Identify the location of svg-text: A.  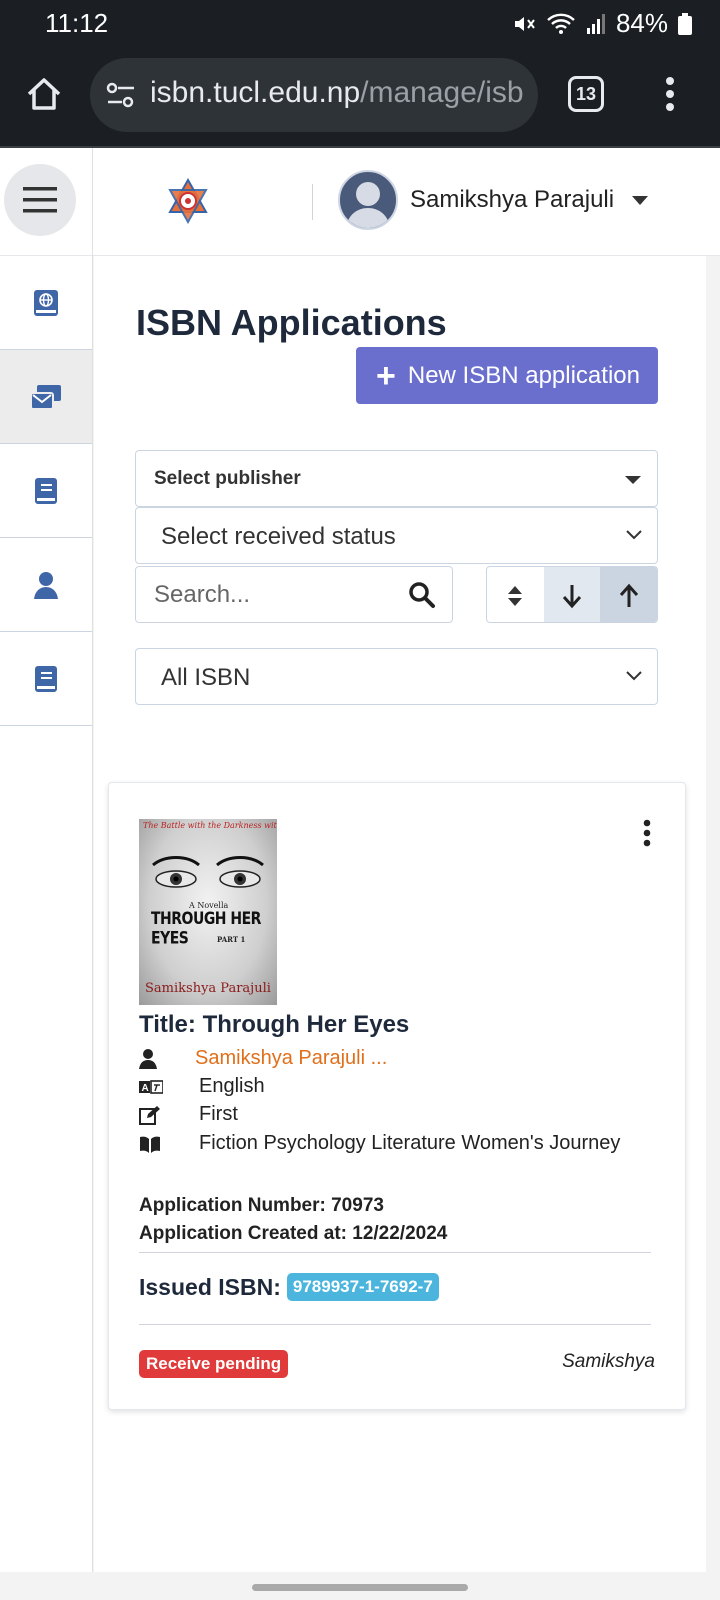
(145, 1088).